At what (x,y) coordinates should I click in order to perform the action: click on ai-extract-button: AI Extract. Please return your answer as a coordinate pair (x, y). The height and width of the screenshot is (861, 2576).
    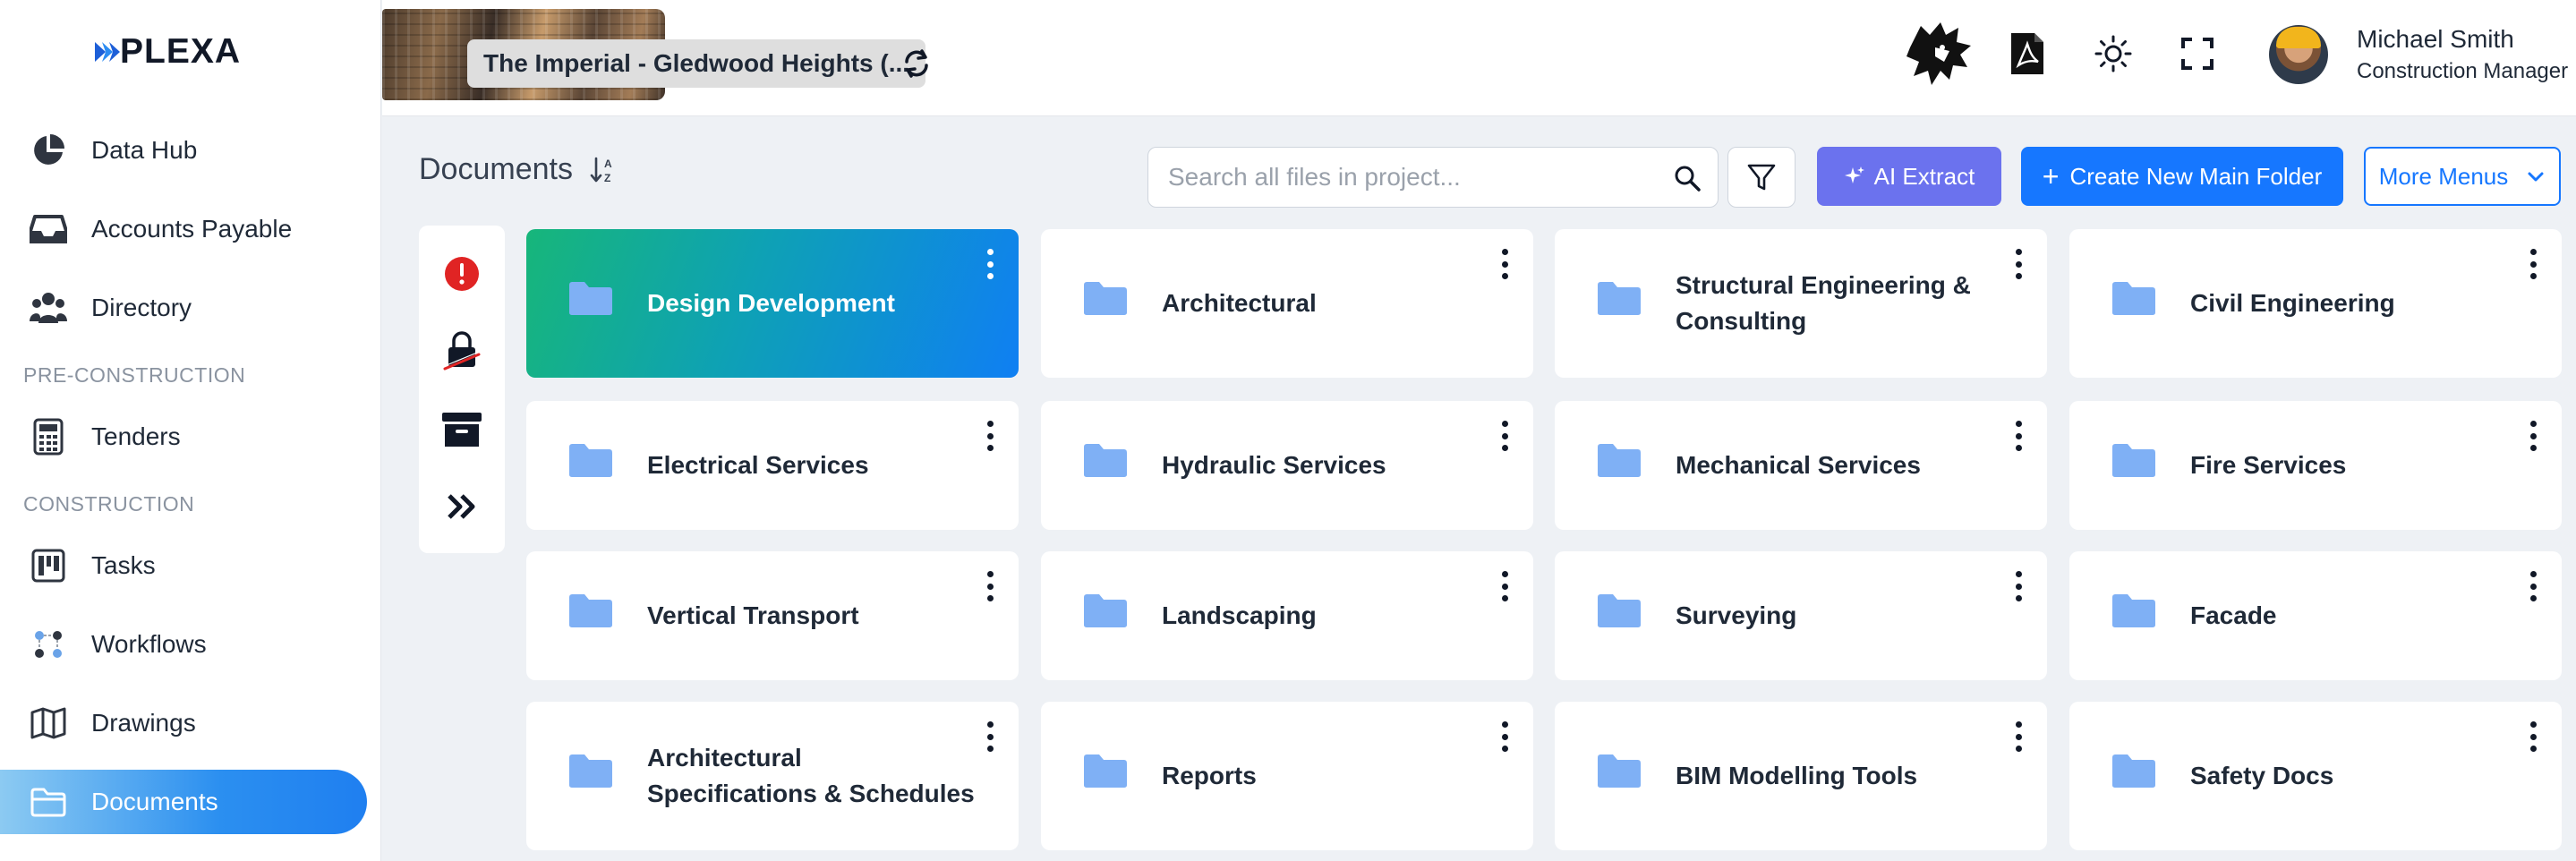
    Looking at the image, I should click on (1909, 176).